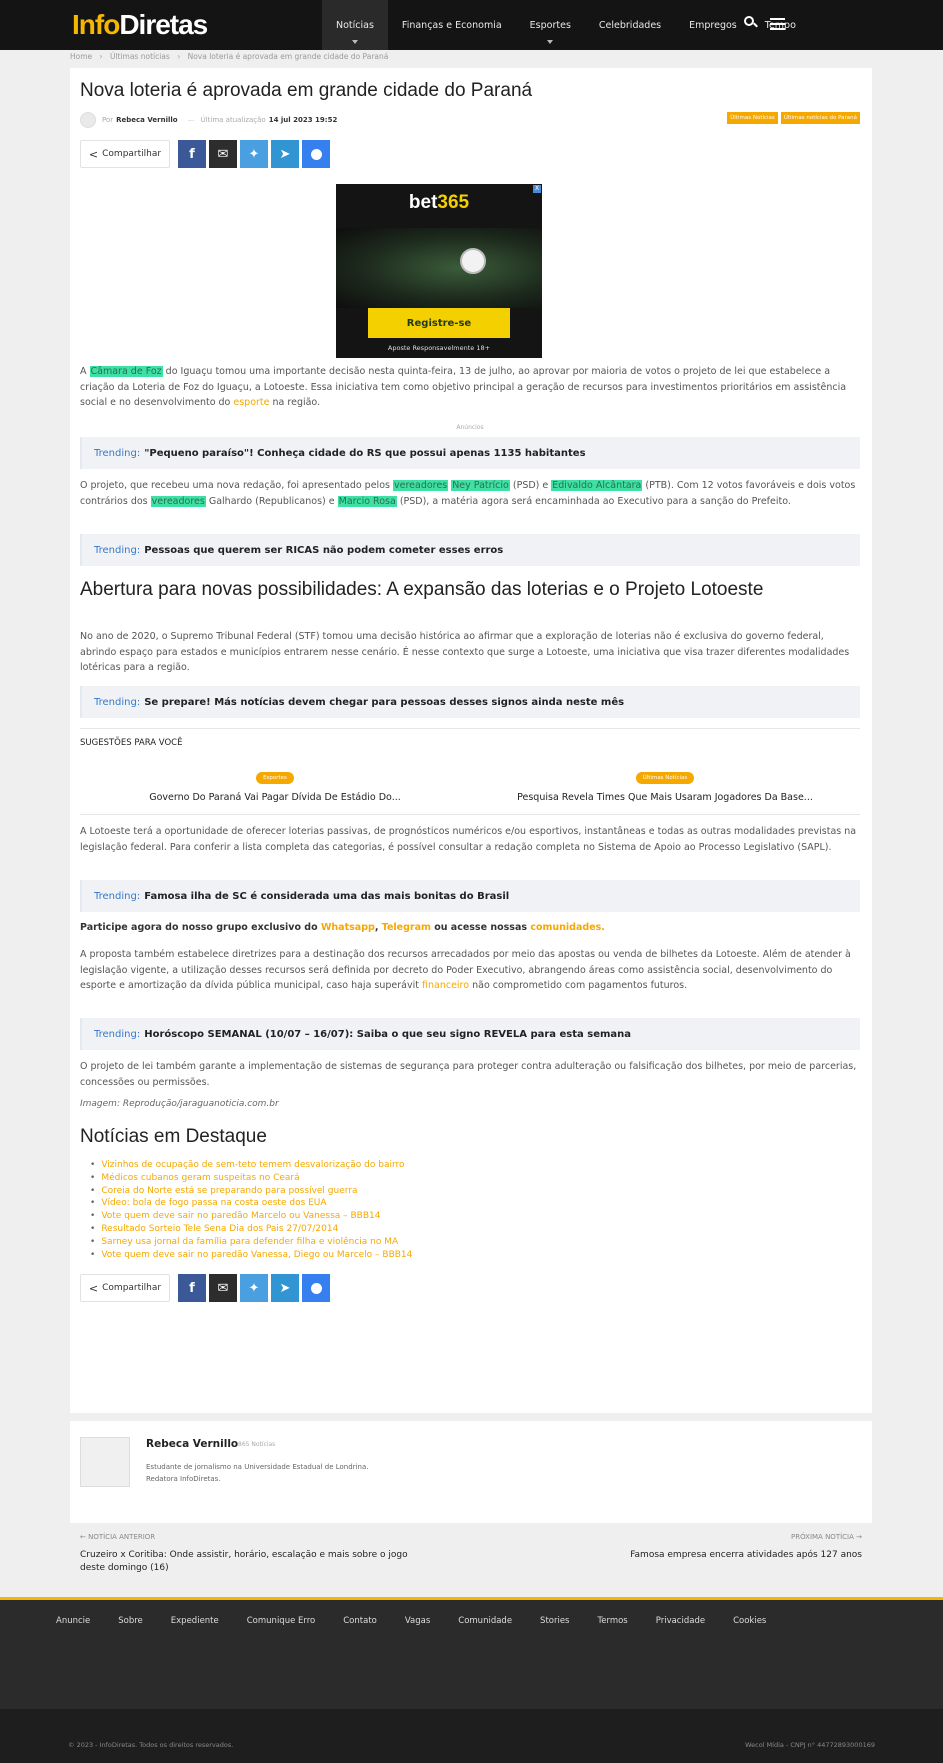 The height and width of the screenshot is (1763, 943). Describe the element at coordinates (665, 778) in the screenshot. I see `suggestion-badge: Últimas Notícias` at that location.